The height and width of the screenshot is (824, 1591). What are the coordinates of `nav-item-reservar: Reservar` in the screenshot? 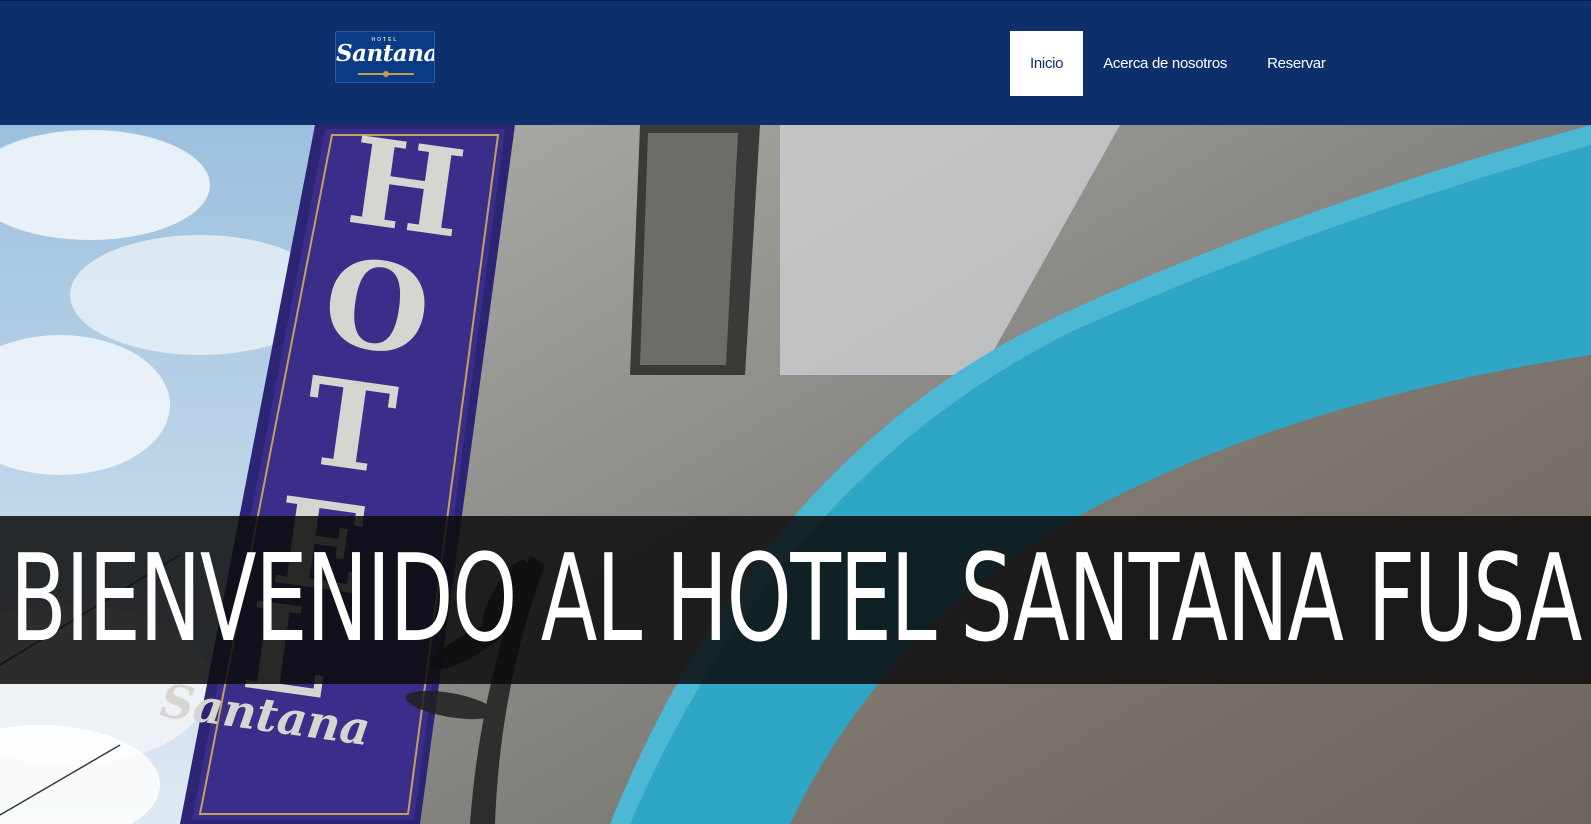 It's located at (1296, 63).